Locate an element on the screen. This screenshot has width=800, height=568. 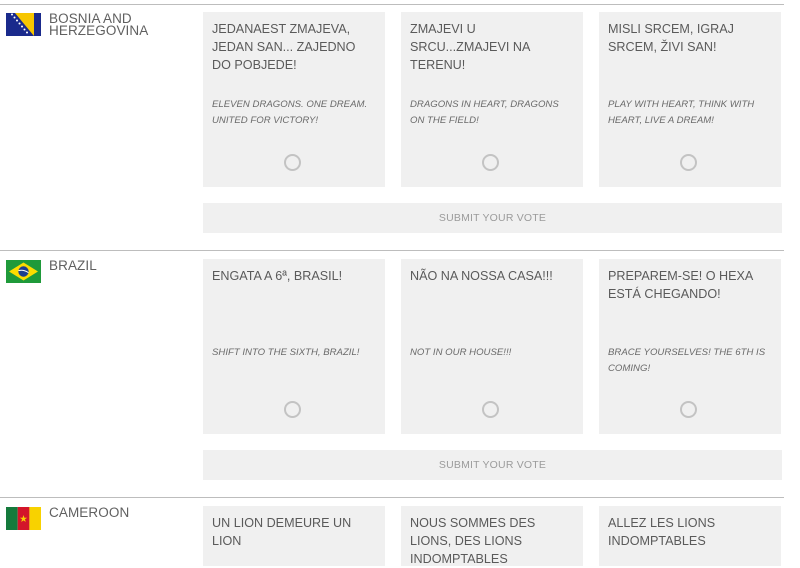
slogan-text: ALLEZ LES LIONS INDOMPTABLES is located at coordinates (662, 532).